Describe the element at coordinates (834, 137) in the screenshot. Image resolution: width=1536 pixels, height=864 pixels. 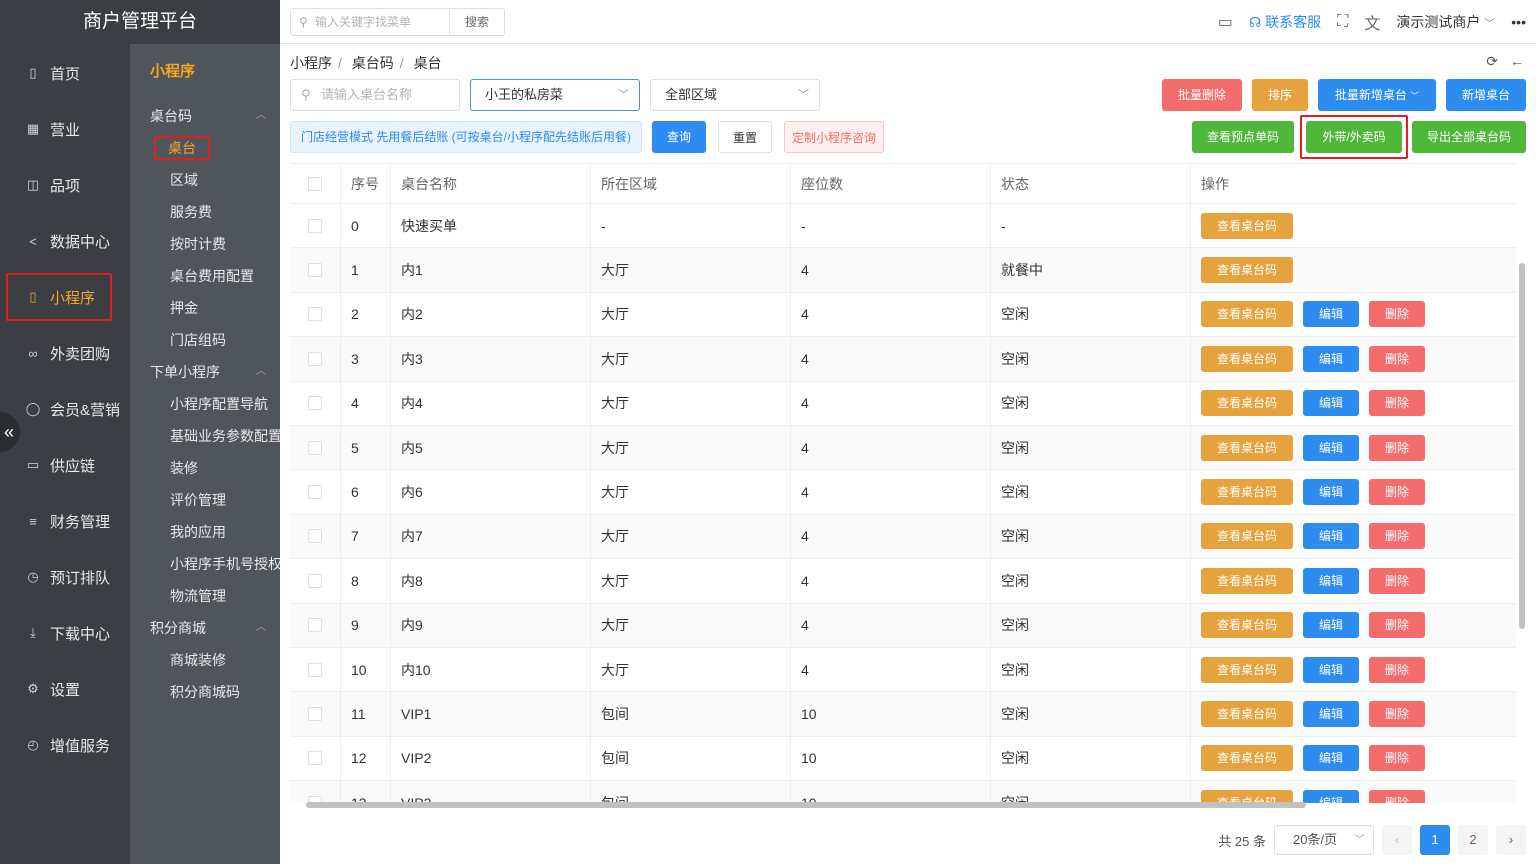
I see `consult-button: 定制小程序咨询` at that location.